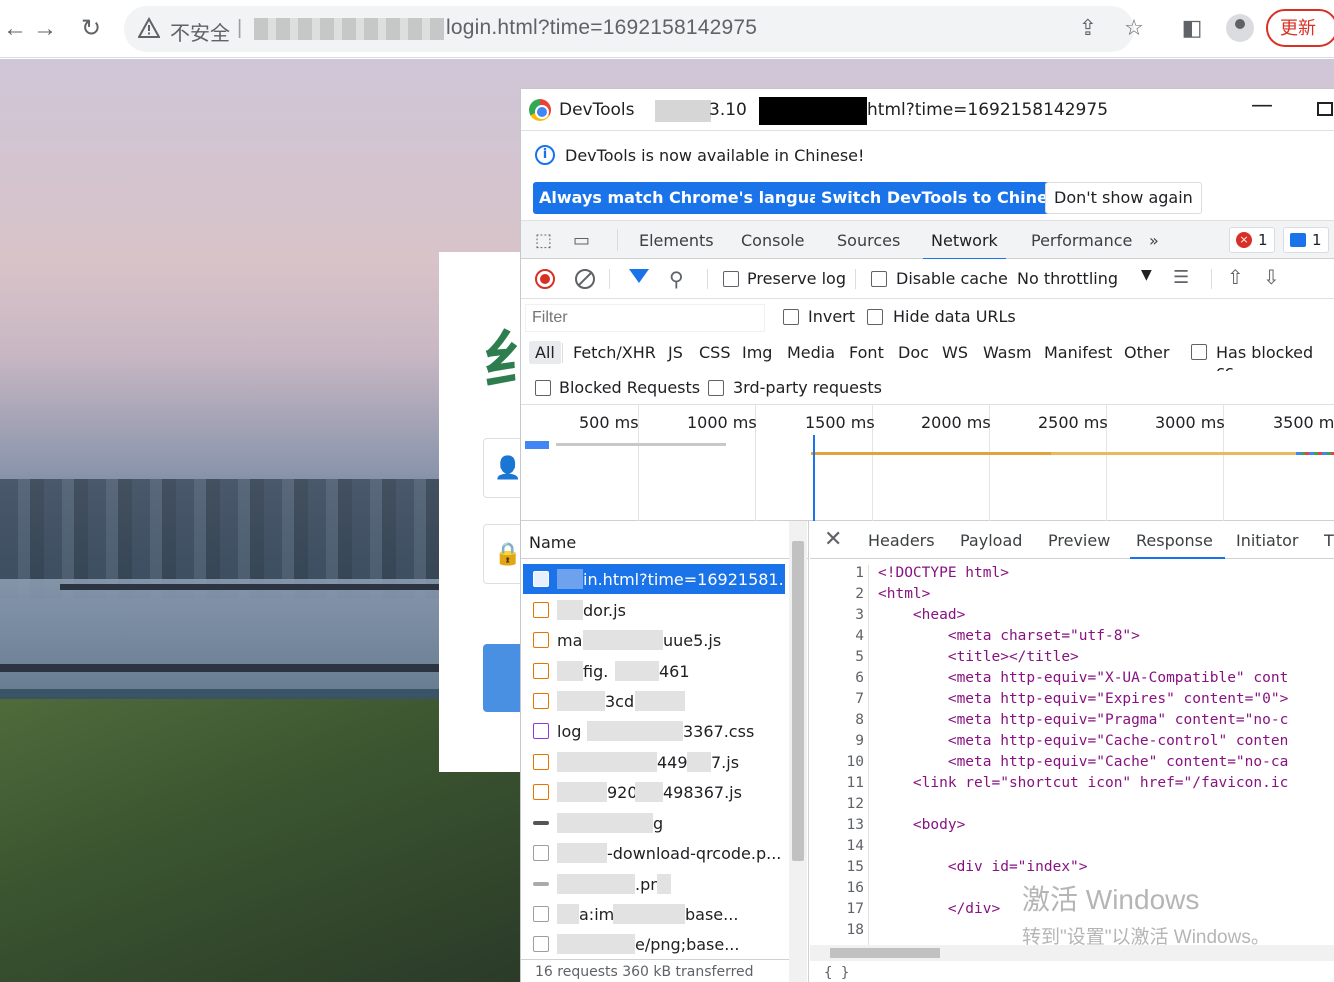  Describe the element at coordinates (1240, 28) in the screenshot. I see `profile-avatar` at that location.